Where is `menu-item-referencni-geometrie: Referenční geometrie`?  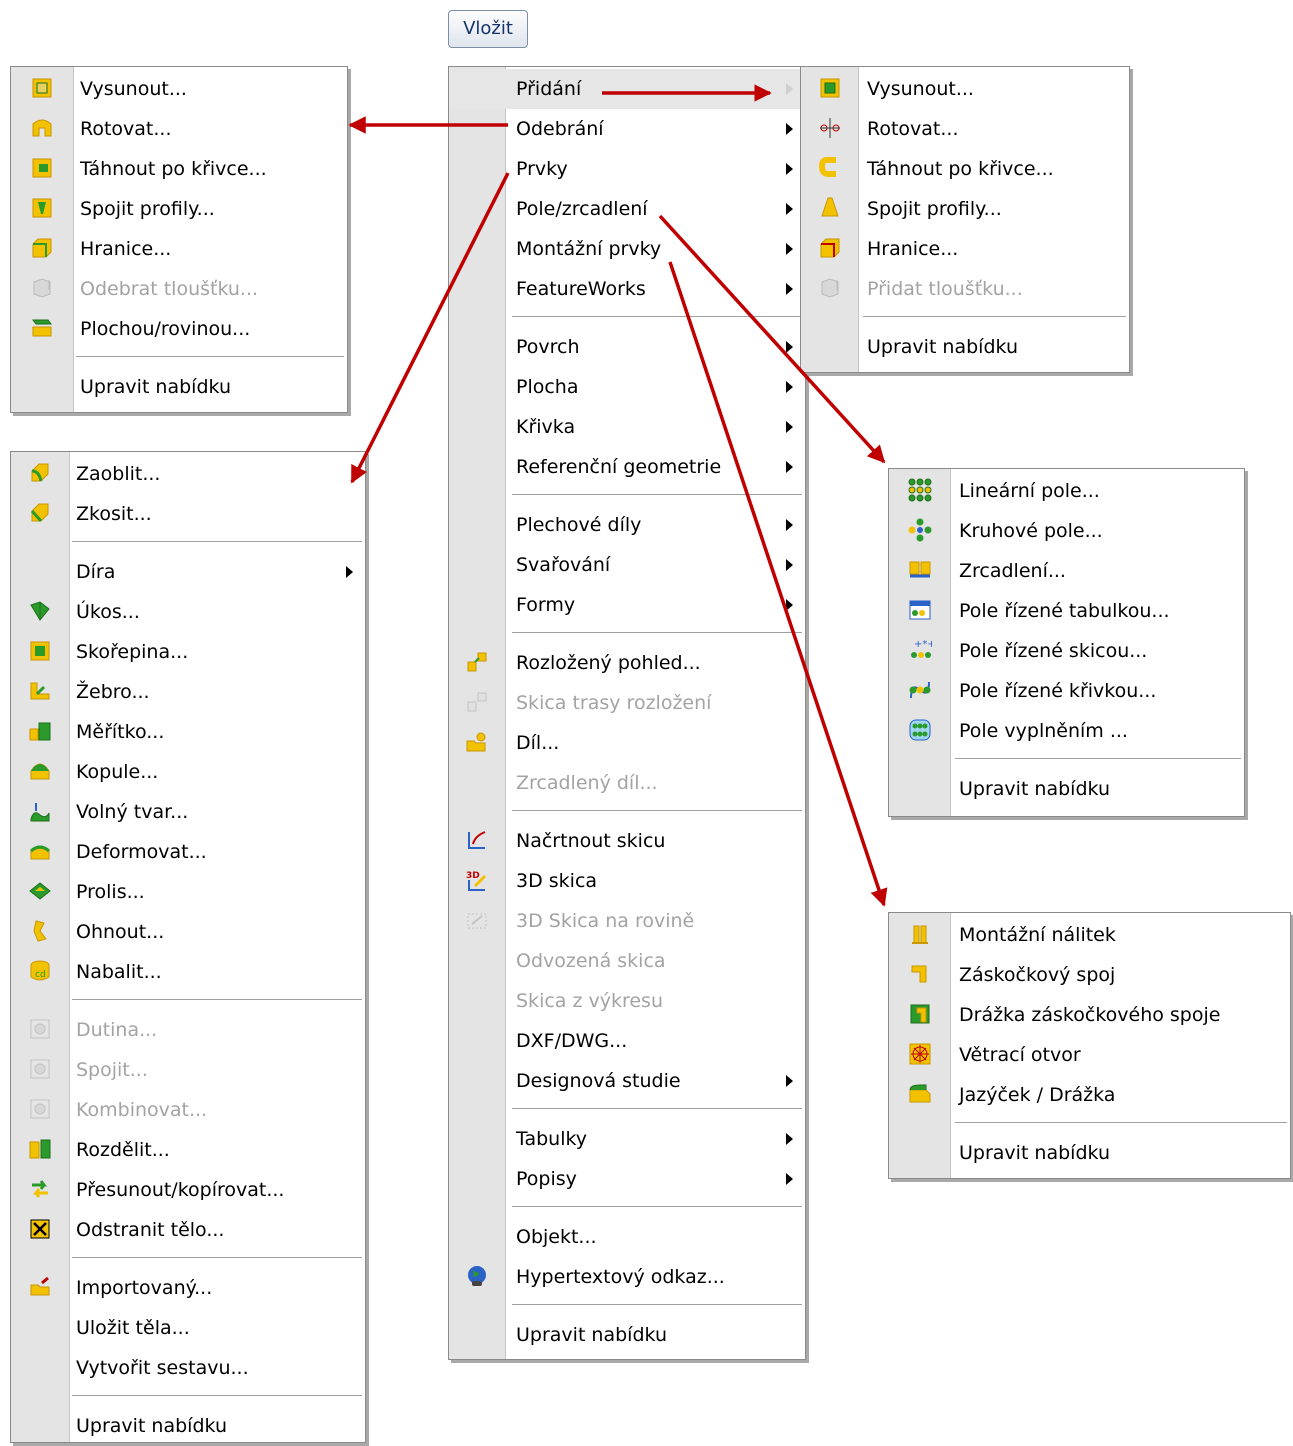 menu-item-referencni-geometrie: Referenční geometrie is located at coordinates (627, 467).